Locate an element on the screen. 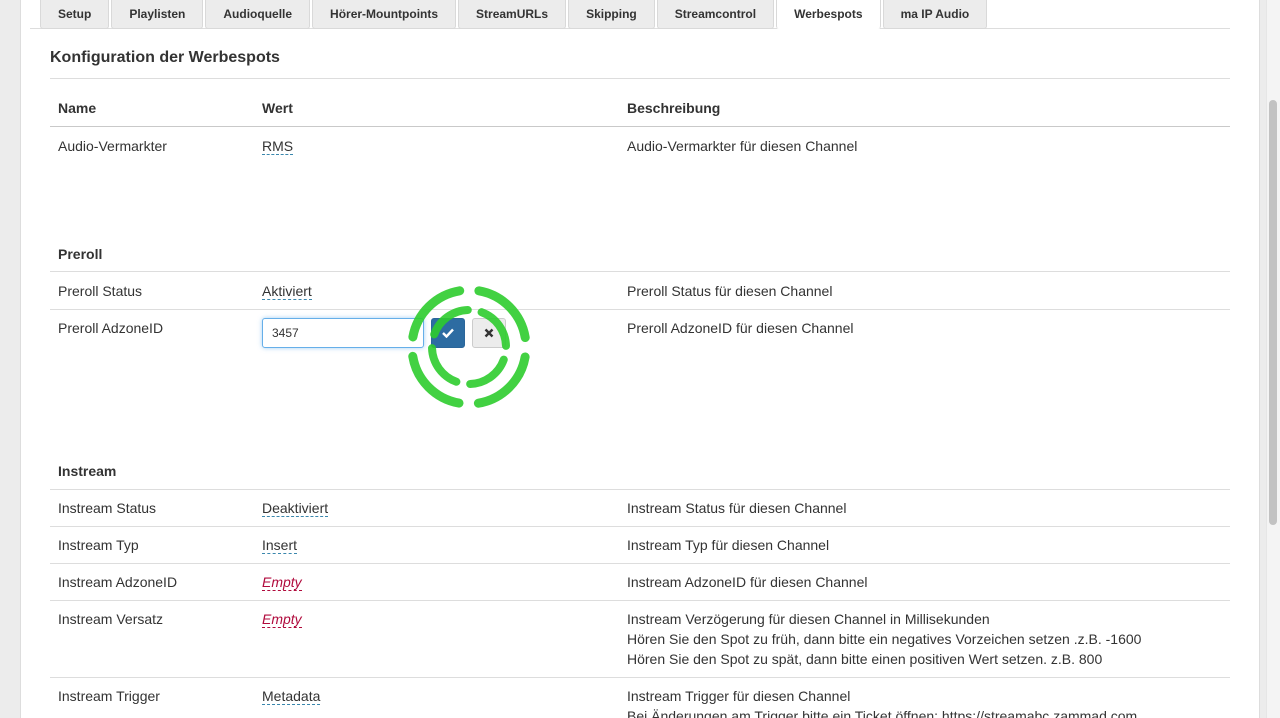 The image size is (1280, 718). row-instream-typ-name: Instream Typ is located at coordinates (98, 545).